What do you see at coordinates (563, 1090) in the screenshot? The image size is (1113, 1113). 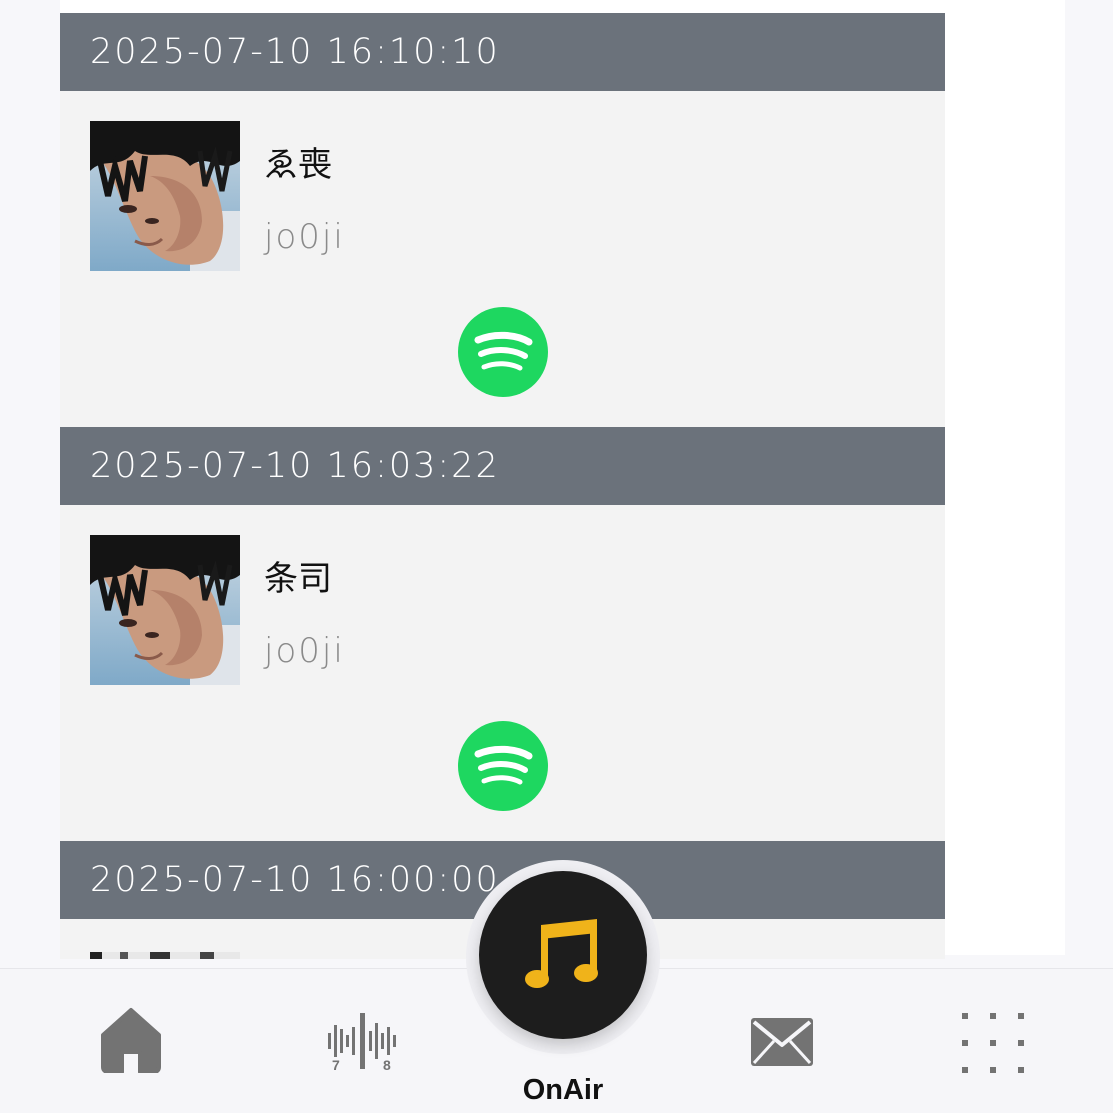 I see `onair-label: OnAir` at bounding box center [563, 1090].